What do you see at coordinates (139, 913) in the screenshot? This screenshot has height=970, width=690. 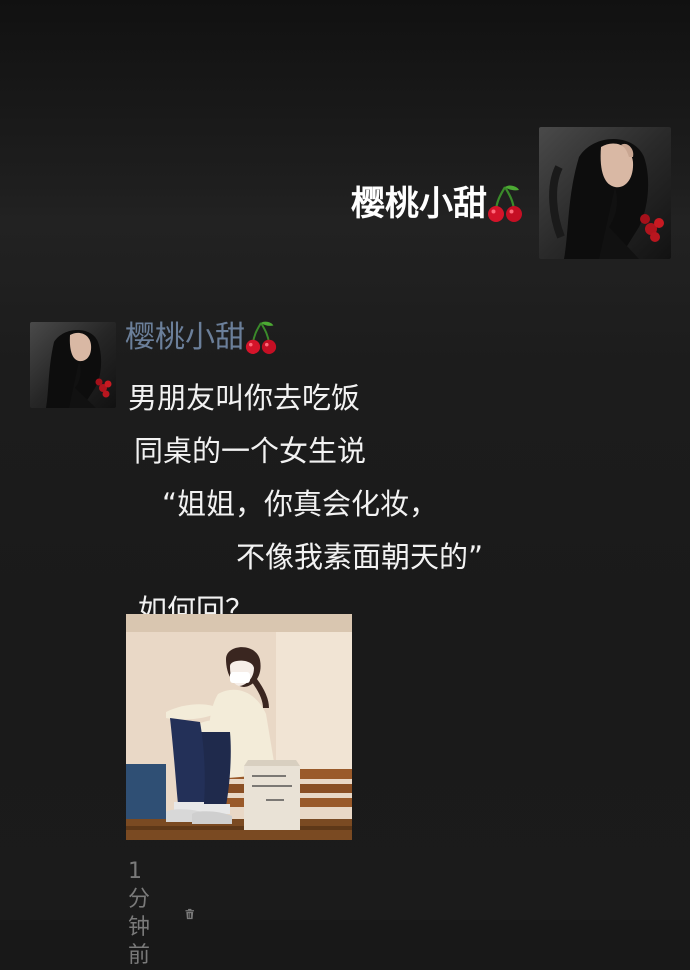 I see `post-timestamp: 1分钟前` at bounding box center [139, 913].